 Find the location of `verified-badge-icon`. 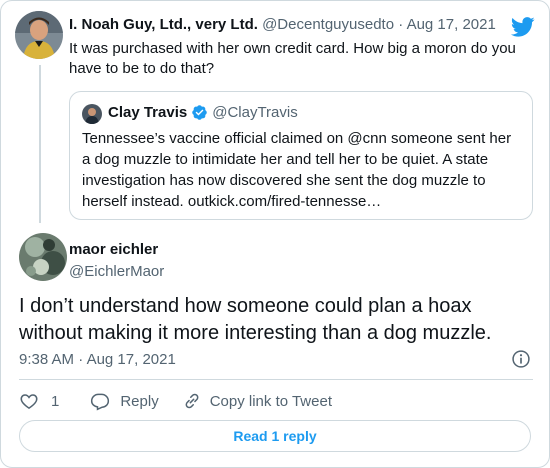

verified-badge-icon is located at coordinates (199, 112).